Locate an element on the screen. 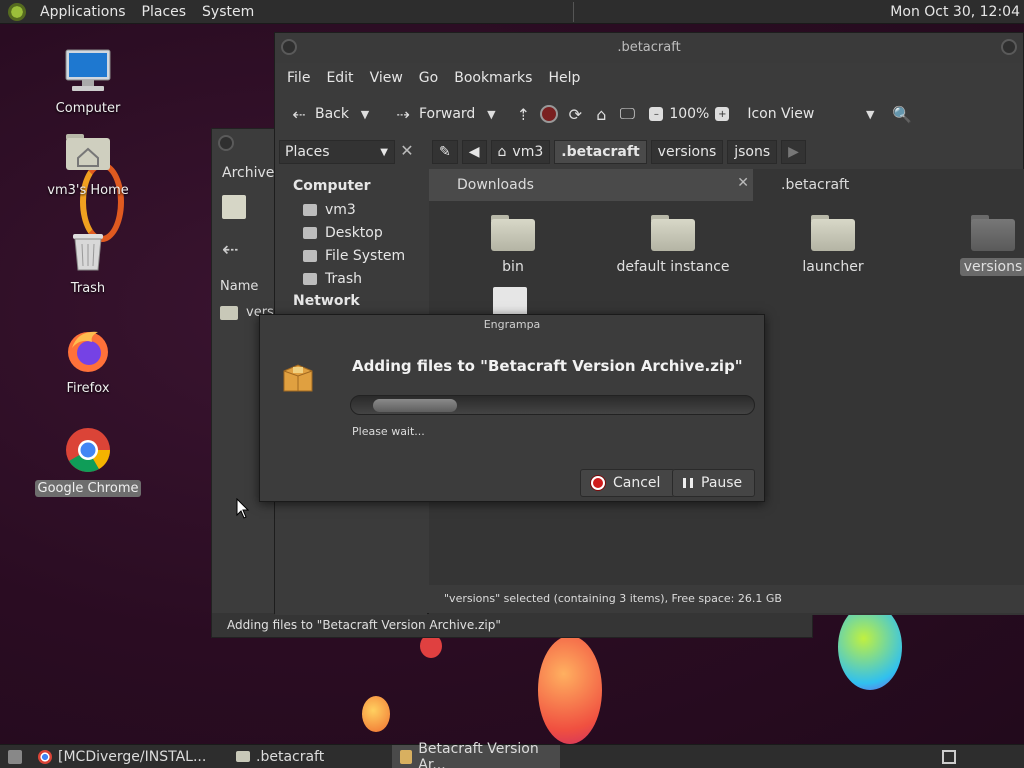 This screenshot has width=1024, height=768. pause-label: Pause is located at coordinates (722, 483).